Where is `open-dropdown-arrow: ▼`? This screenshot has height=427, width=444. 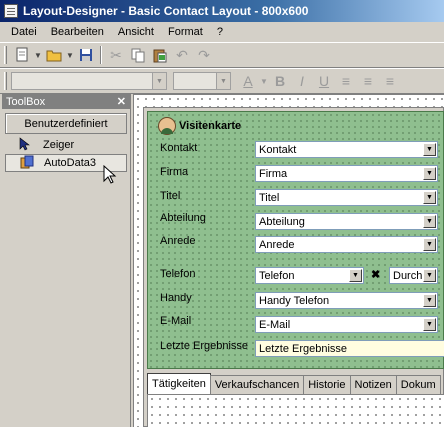
open-dropdown-arrow: ▼ is located at coordinates (70, 55).